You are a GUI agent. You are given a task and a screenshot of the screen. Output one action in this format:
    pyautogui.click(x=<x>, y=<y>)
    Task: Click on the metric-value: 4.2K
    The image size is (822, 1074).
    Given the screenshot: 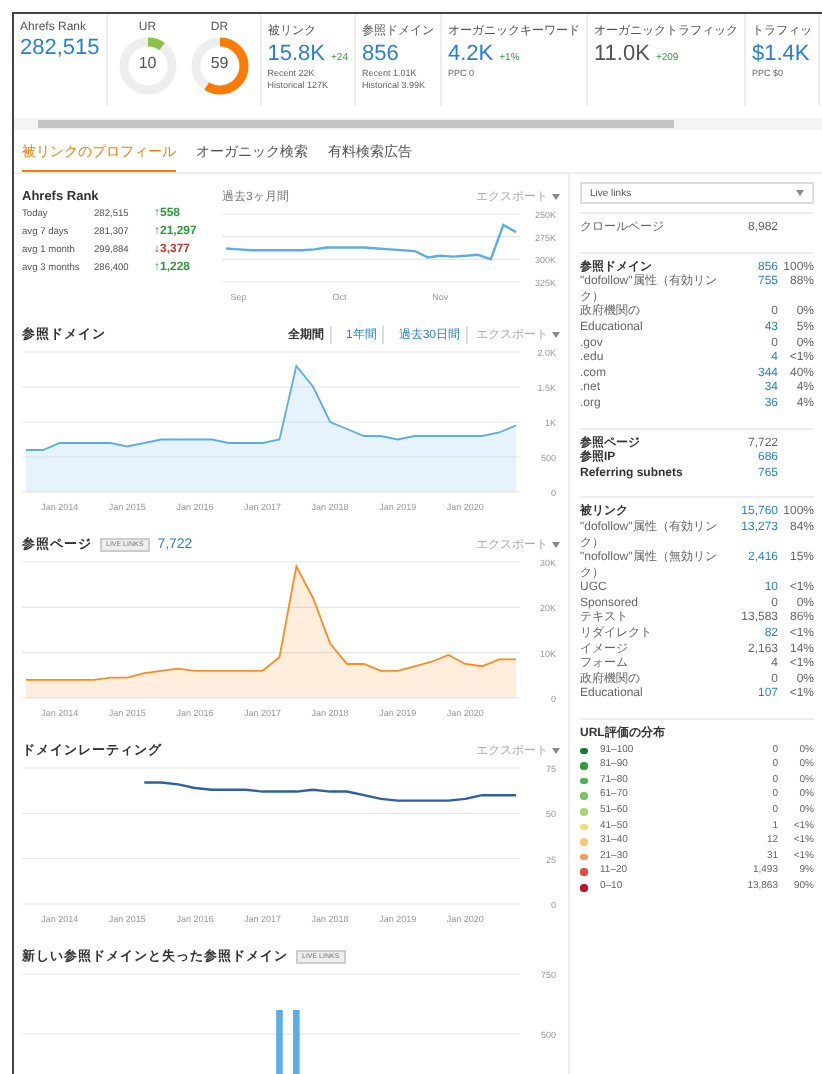 What is the action you would take?
    pyautogui.click(x=471, y=54)
    